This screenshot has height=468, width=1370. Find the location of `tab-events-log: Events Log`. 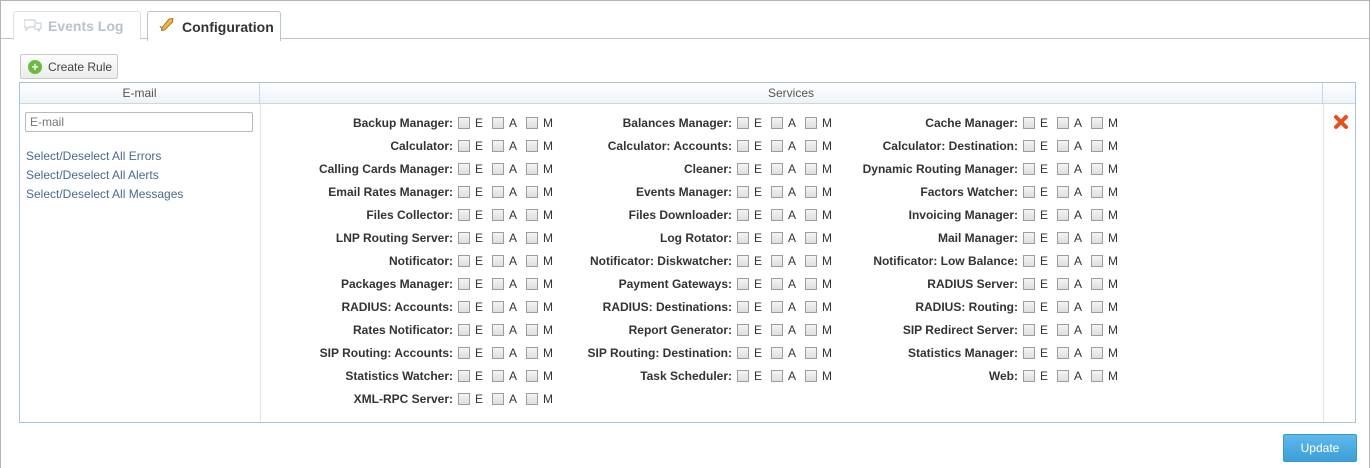

tab-events-log: Events Log is located at coordinates (77, 25).